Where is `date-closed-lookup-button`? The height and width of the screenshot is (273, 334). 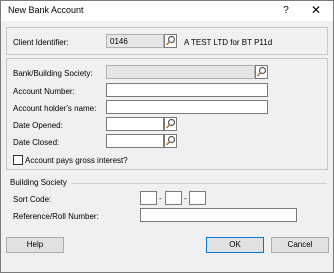 date-closed-lookup-button is located at coordinates (170, 141).